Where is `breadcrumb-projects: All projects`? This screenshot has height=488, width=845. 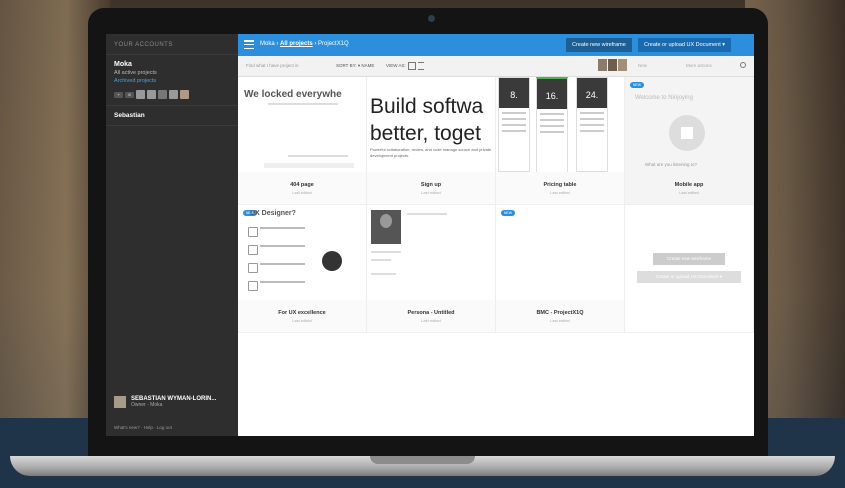
breadcrumb-projects: All projects is located at coordinates (296, 44).